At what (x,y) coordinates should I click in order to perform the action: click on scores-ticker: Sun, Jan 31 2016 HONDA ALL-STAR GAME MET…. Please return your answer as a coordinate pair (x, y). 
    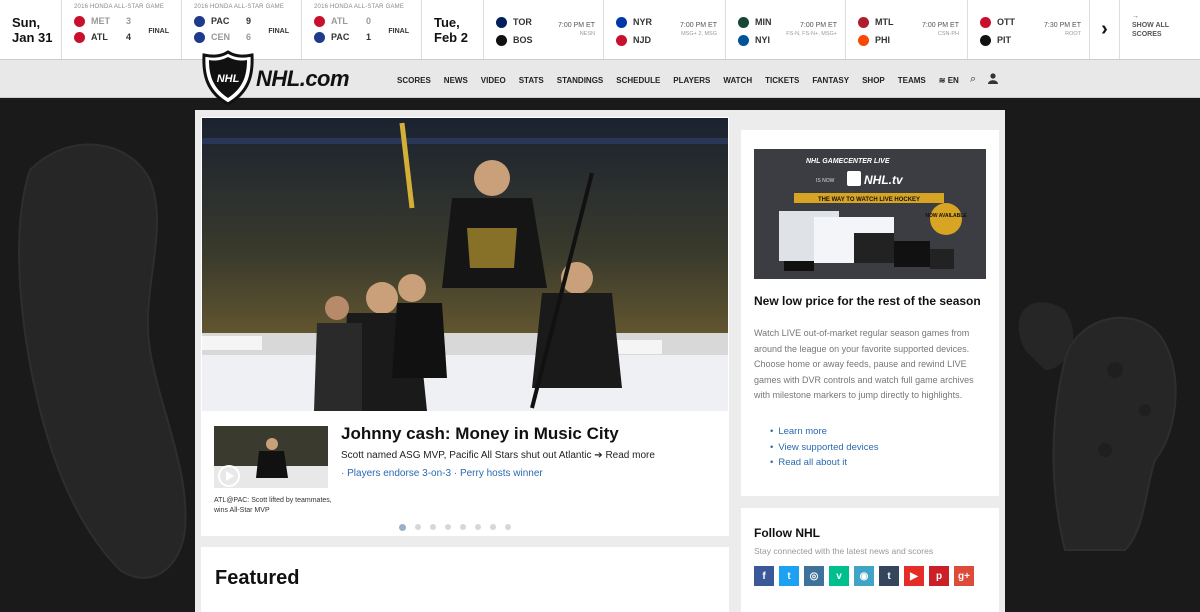
    Looking at the image, I should click on (600, 30).